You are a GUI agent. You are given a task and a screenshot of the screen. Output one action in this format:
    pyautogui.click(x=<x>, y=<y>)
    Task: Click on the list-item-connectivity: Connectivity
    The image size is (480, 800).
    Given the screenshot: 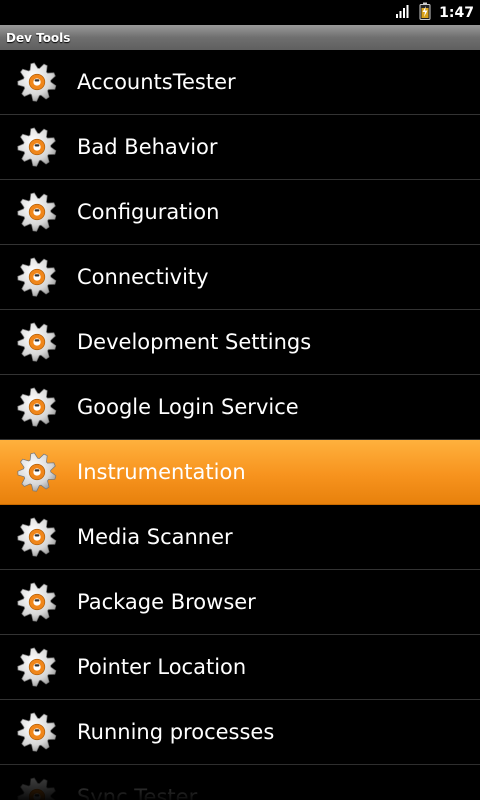 What is the action you would take?
    pyautogui.click(x=240, y=277)
    